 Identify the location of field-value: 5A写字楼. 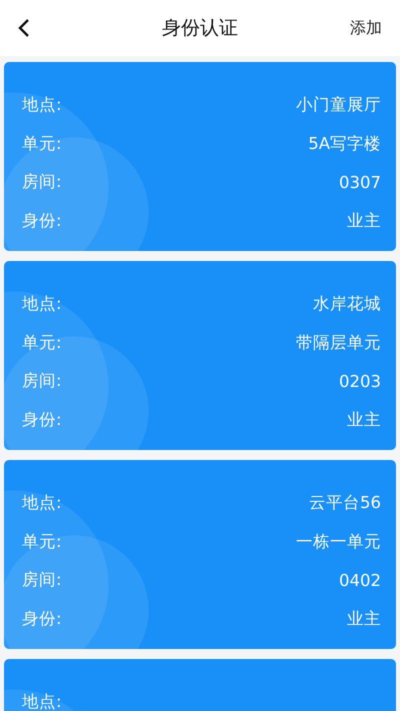
(344, 143).